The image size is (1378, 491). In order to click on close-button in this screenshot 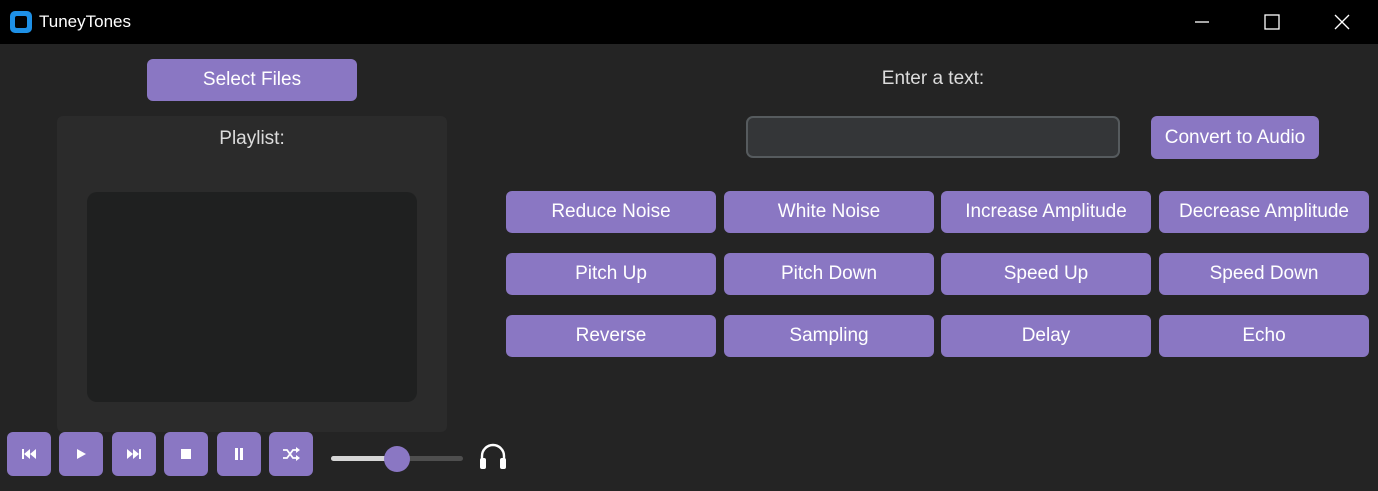, I will do `click(1342, 22)`.